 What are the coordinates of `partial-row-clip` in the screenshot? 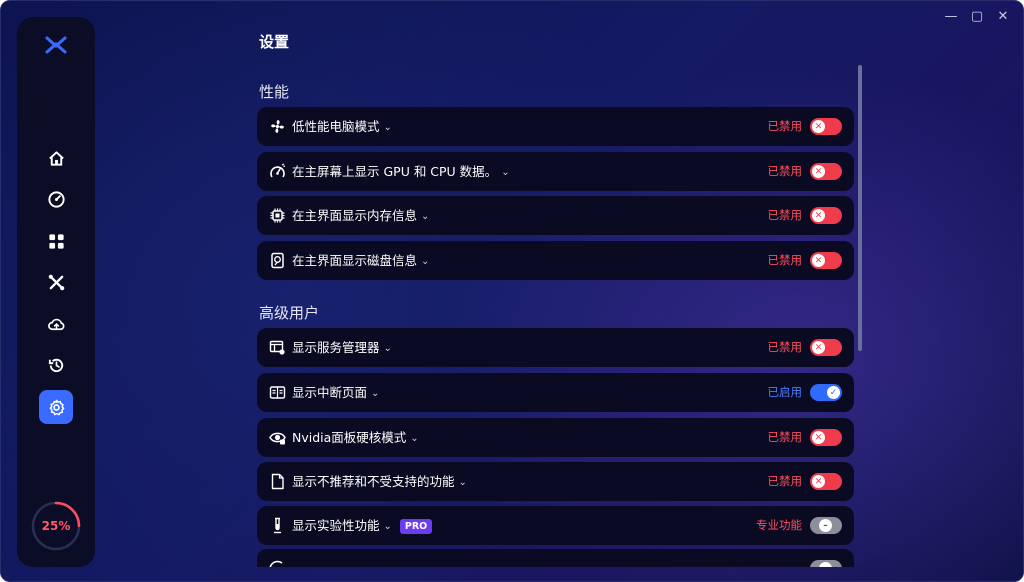 It's located at (555, 558).